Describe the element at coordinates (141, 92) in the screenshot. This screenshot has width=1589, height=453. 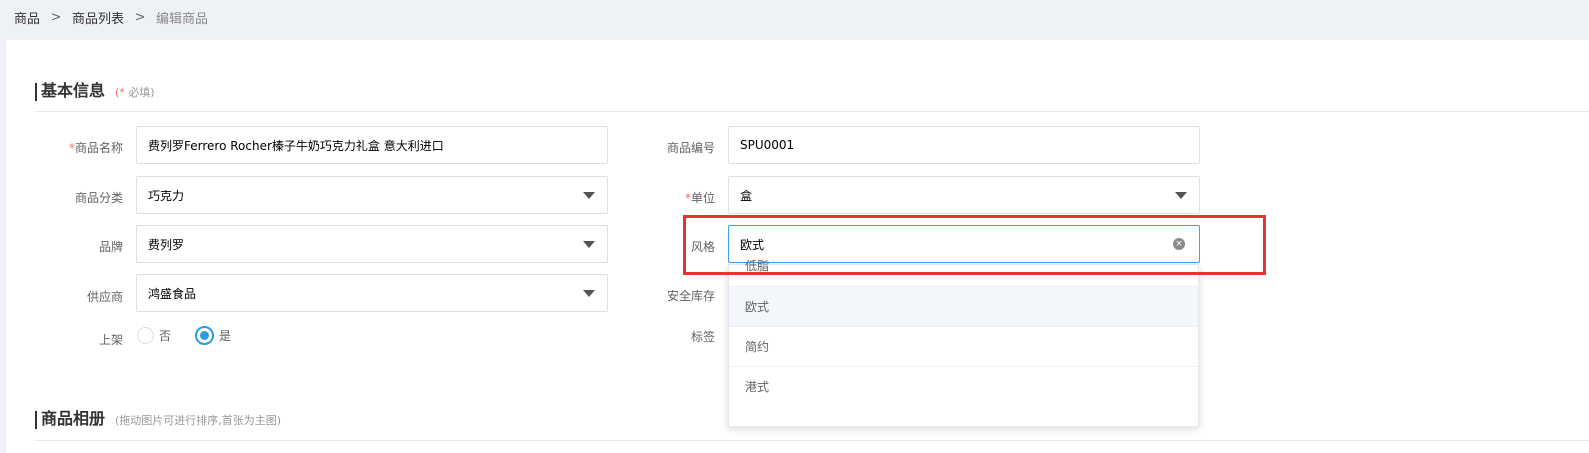
I see `required-hint-text: 必填)` at that location.